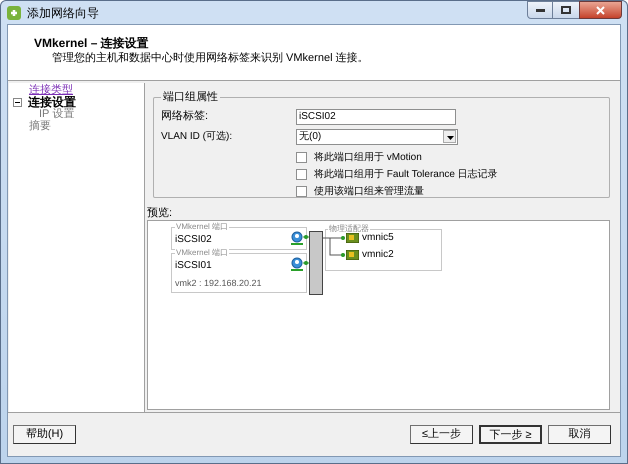  Describe the element at coordinates (44, 434) in the screenshot. I see `help-button: 帮助(H)` at that location.